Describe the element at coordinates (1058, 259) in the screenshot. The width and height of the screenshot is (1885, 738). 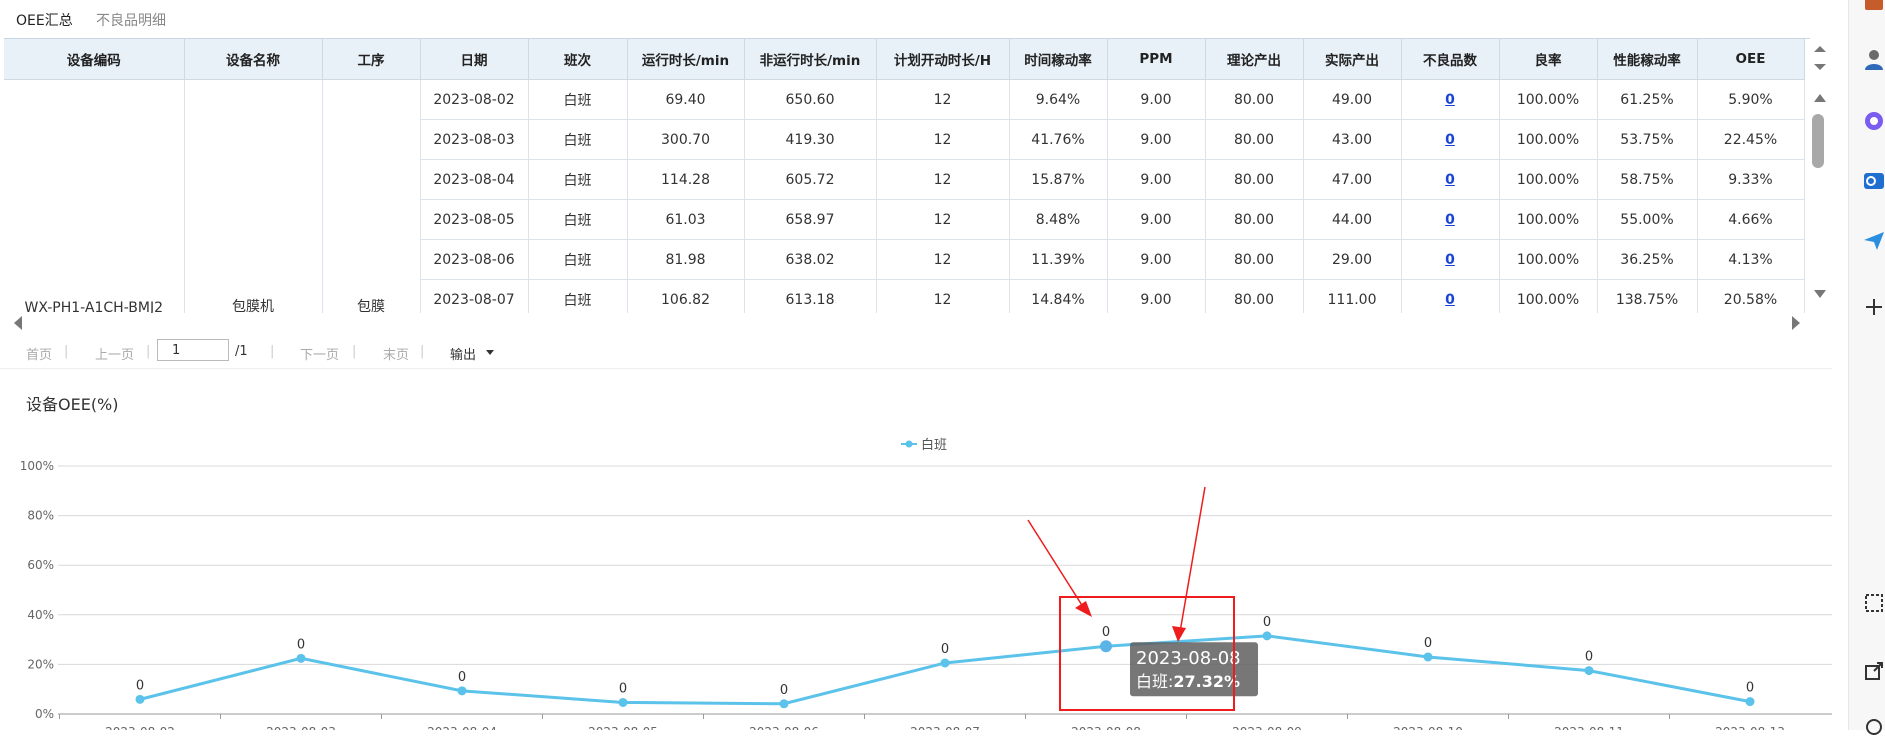
I see `table-cell: 11.39%` at that location.